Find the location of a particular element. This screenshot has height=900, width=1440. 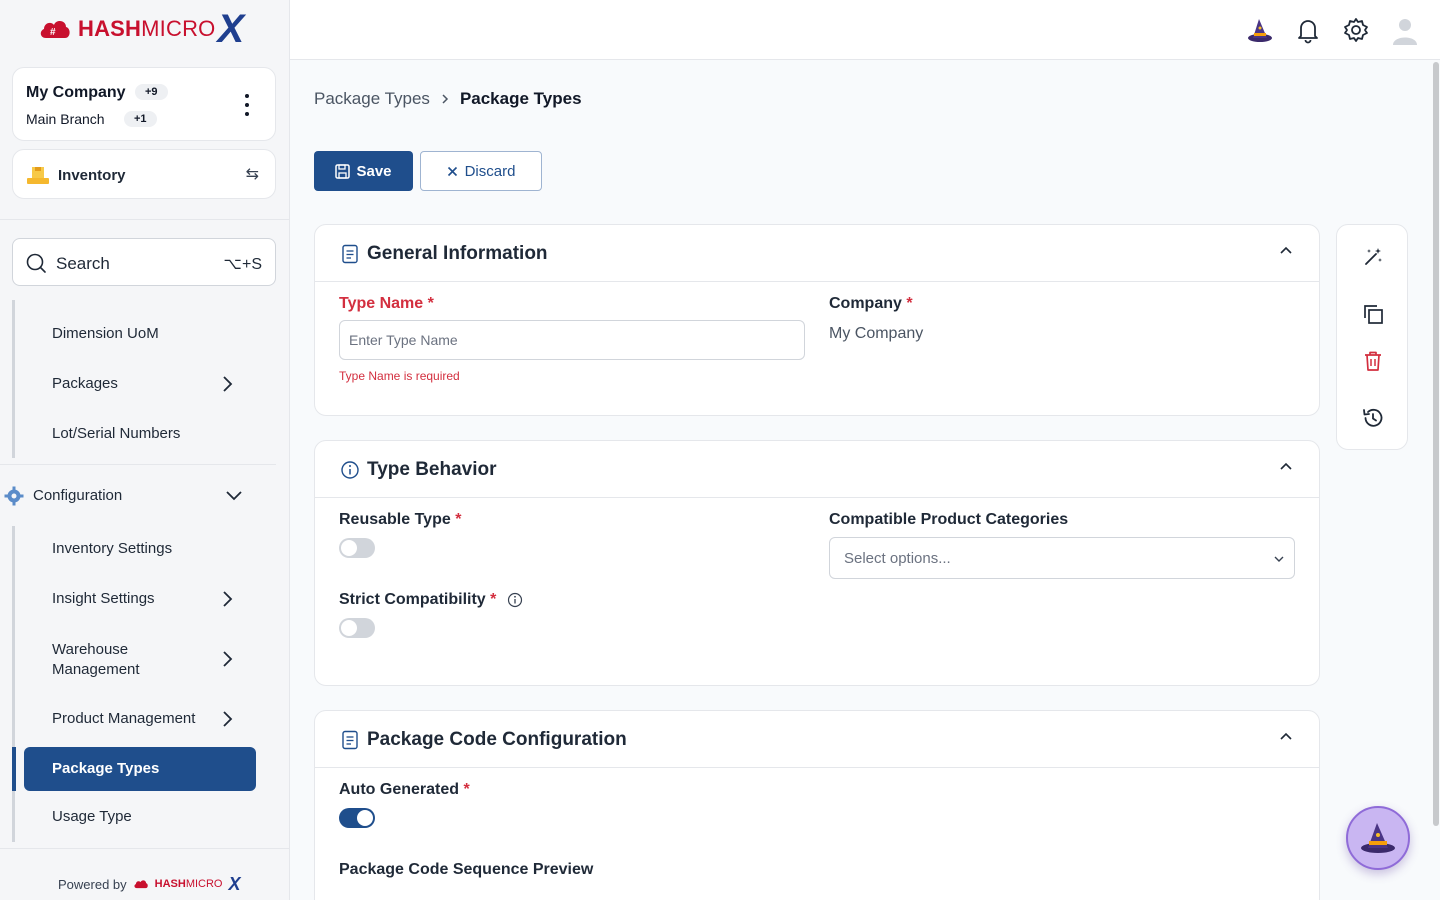

module-label: Inventory is located at coordinates (92, 175).